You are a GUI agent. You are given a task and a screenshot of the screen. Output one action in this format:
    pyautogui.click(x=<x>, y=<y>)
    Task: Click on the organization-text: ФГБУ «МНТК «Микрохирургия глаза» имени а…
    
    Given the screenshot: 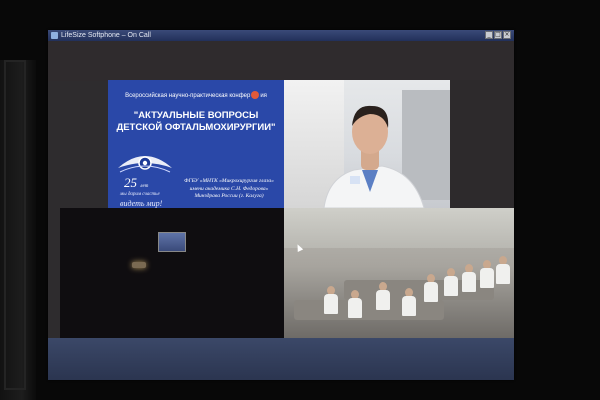 What is the action you would take?
    pyautogui.click(x=229, y=189)
    